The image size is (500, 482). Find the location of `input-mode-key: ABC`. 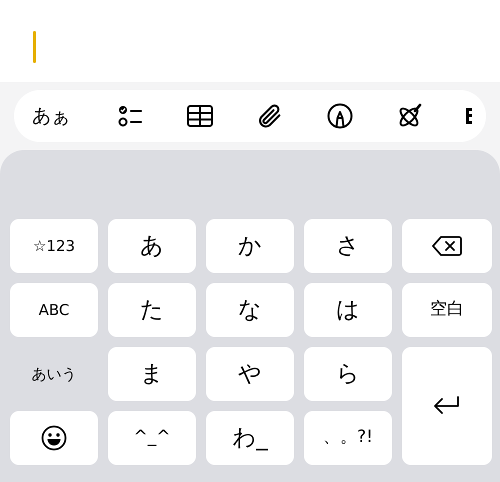

input-mode-key: ABC is located at coordinates (54, 310).